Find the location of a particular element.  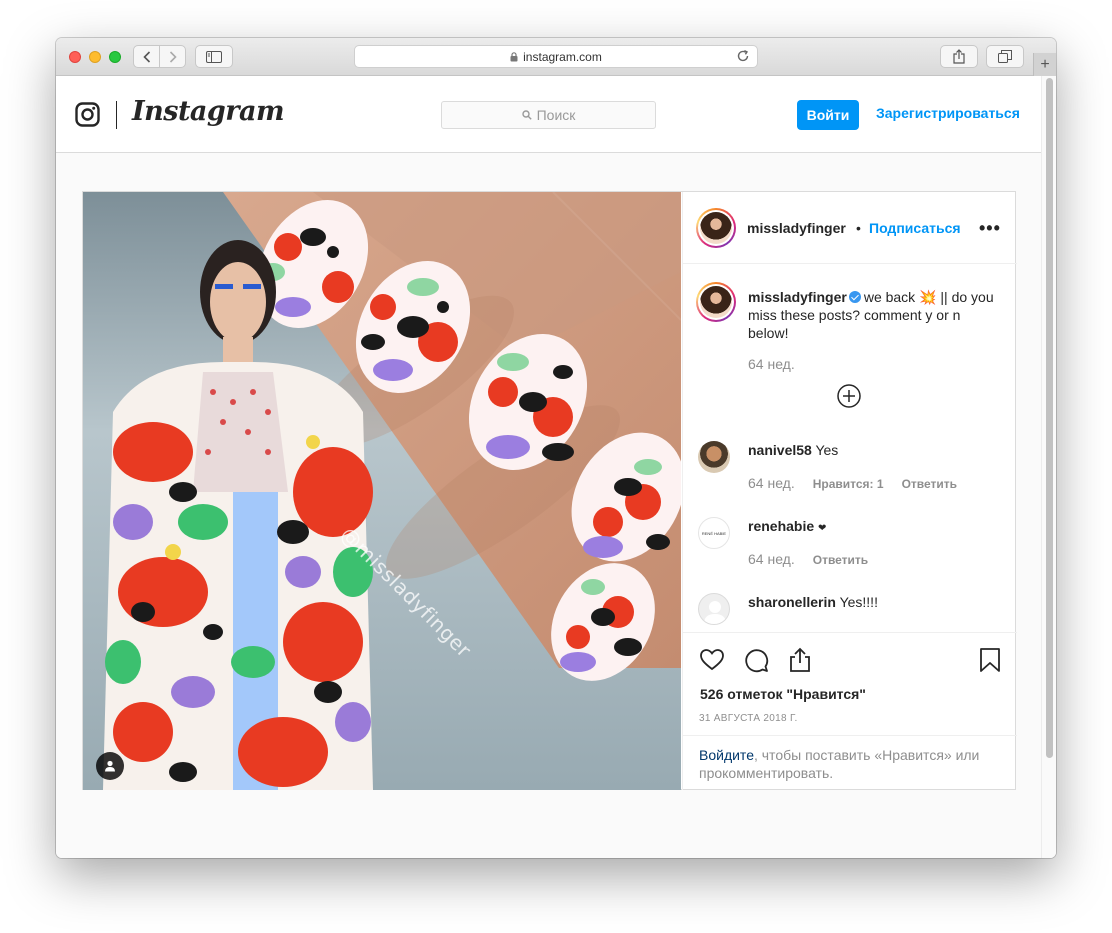

default-user-icon is located at coordinates (715, 612).